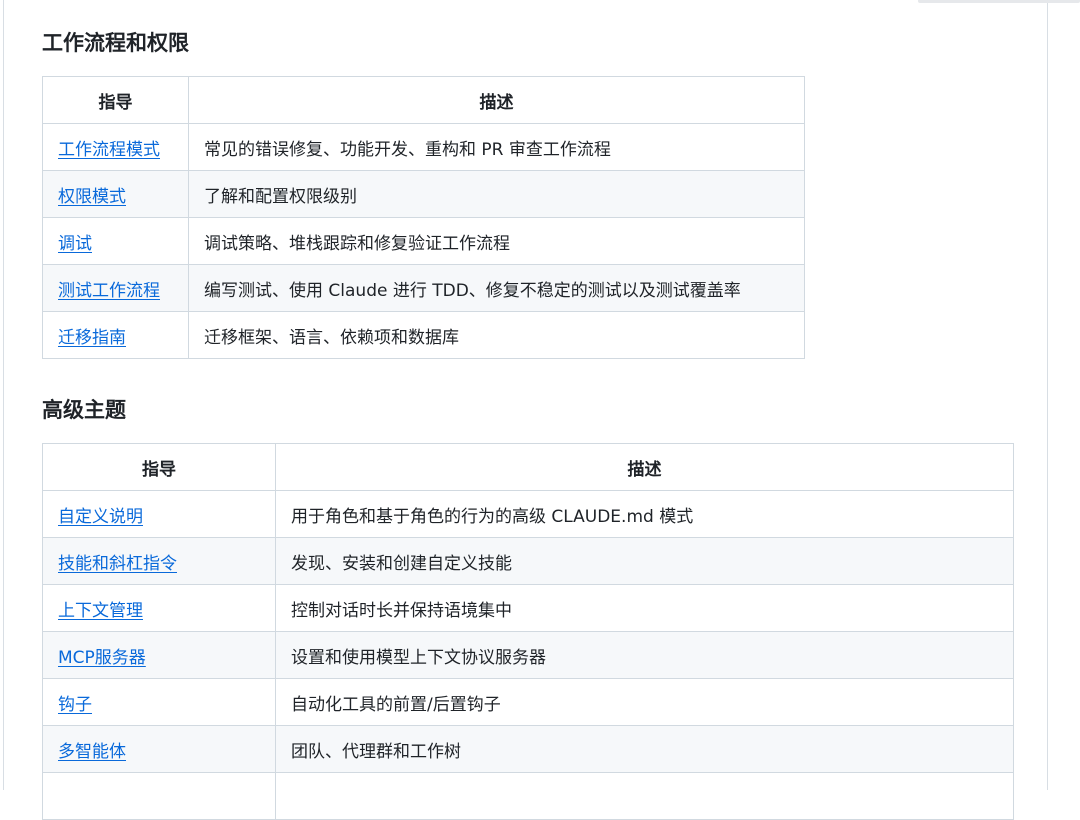 The width and height of the screenshot is (1080, 820). What do you see at coordinates (102, 658) in the screenshot?
I see `guide-link: MCP服务器` at bounding box center [102, 658].